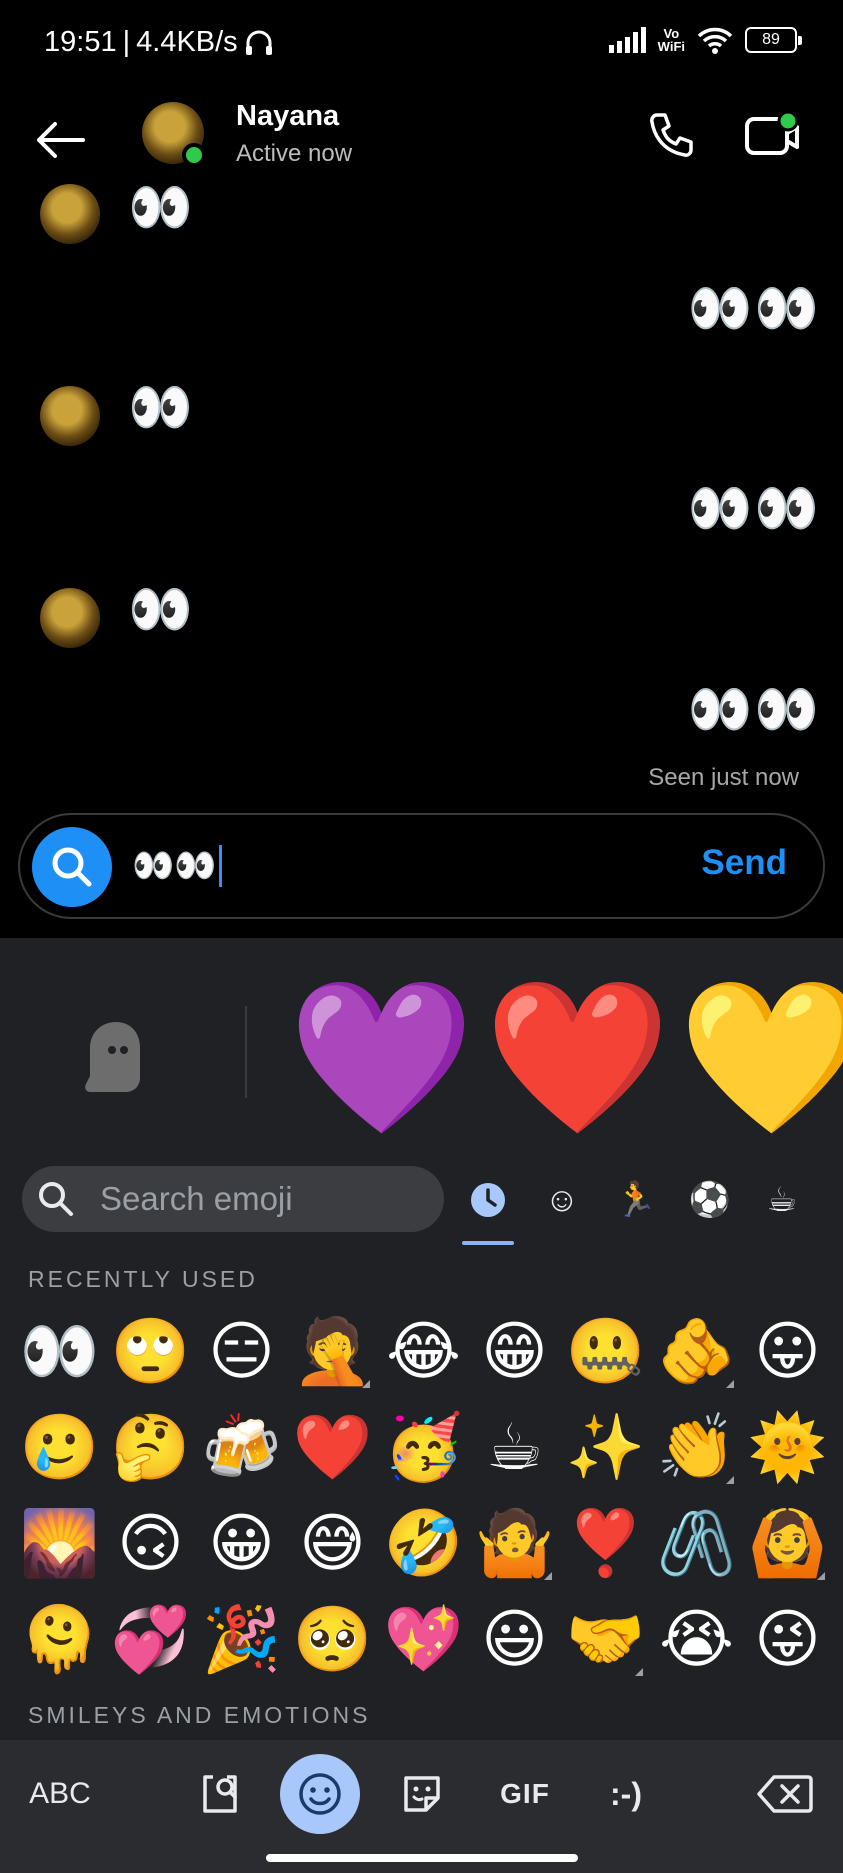 The height and width of the screenshot is (1873, 843). I want to click on emoji-key: 😃, so click(514, 1640).